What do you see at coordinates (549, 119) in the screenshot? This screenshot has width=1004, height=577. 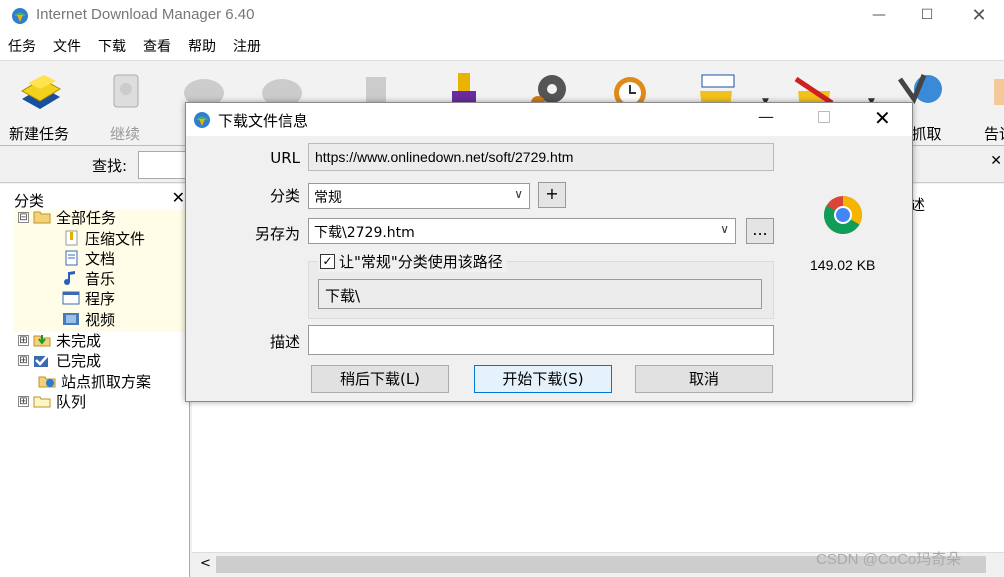 I see `dialog-title-bar: 下载文件信息 — ✕` at bounding box center [549, 119].